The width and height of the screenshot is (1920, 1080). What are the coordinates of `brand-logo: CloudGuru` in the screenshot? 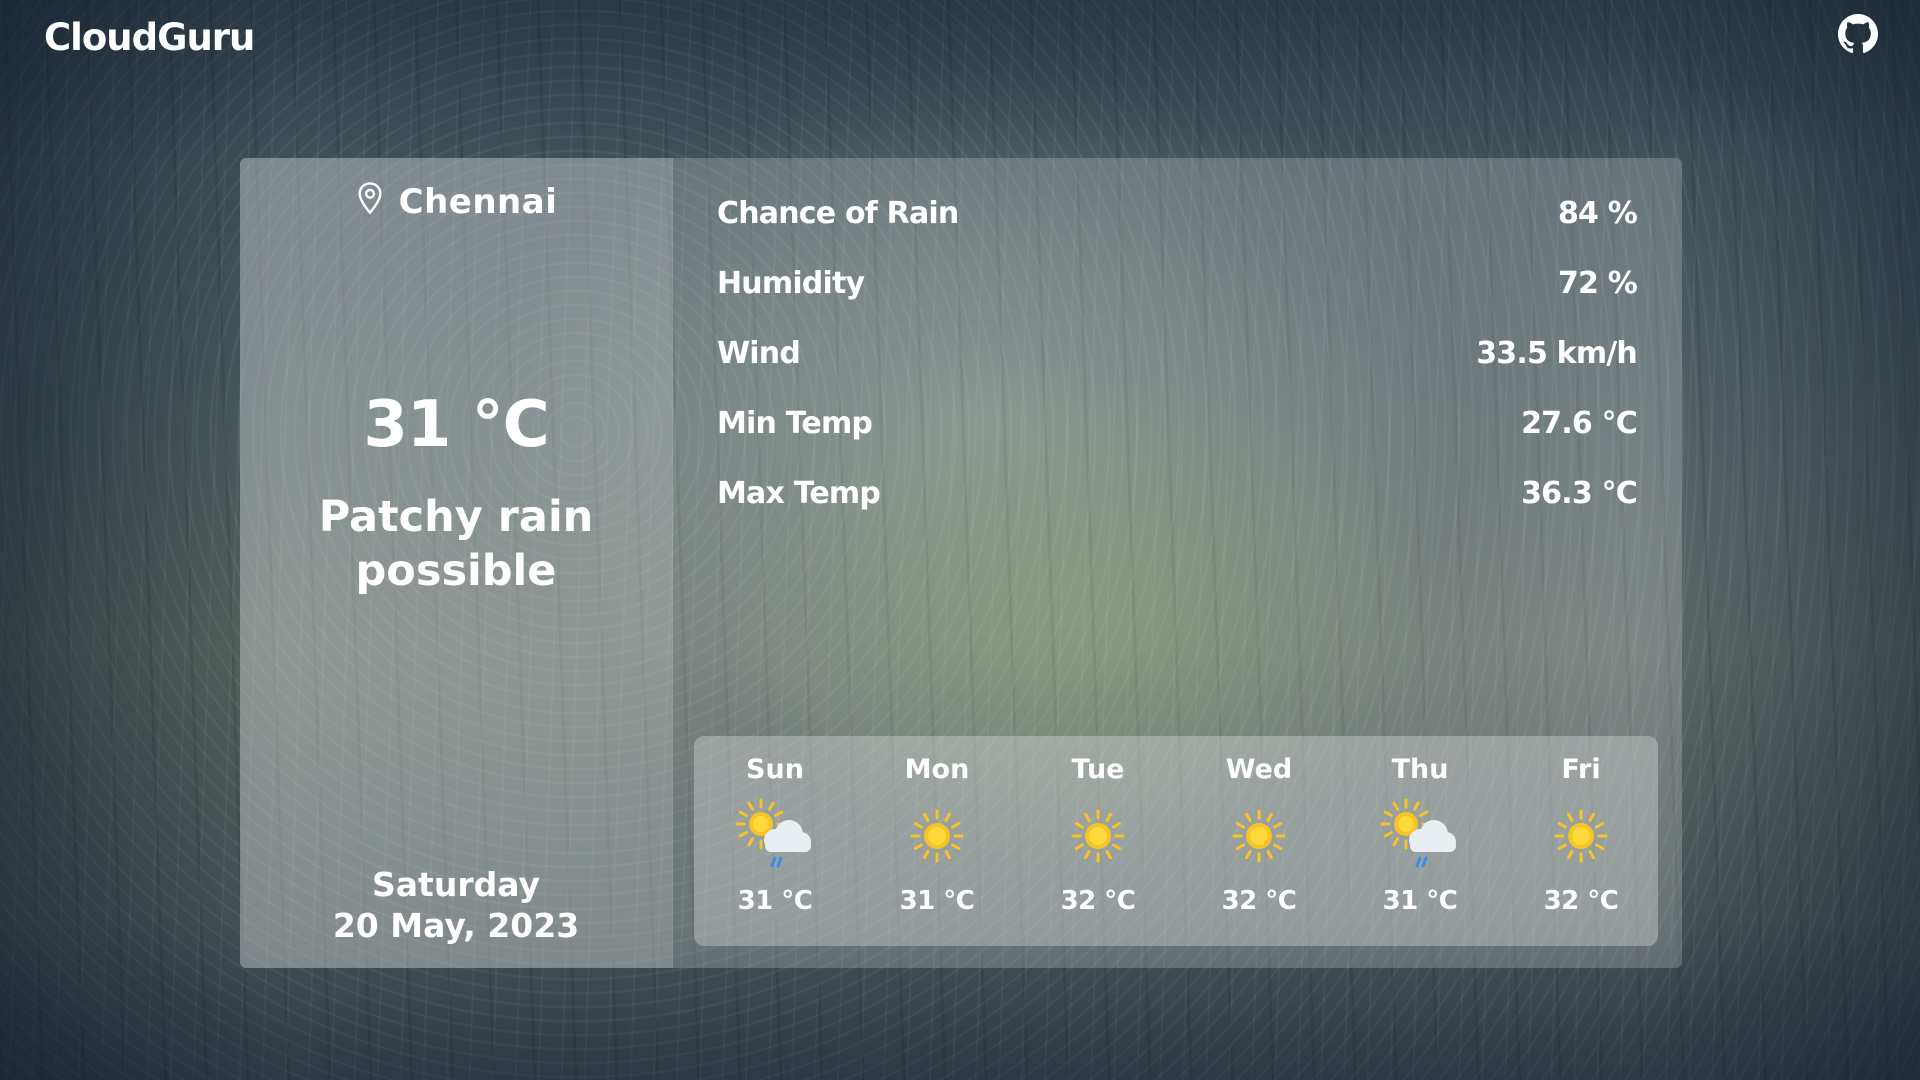 It's located at (149, 37).